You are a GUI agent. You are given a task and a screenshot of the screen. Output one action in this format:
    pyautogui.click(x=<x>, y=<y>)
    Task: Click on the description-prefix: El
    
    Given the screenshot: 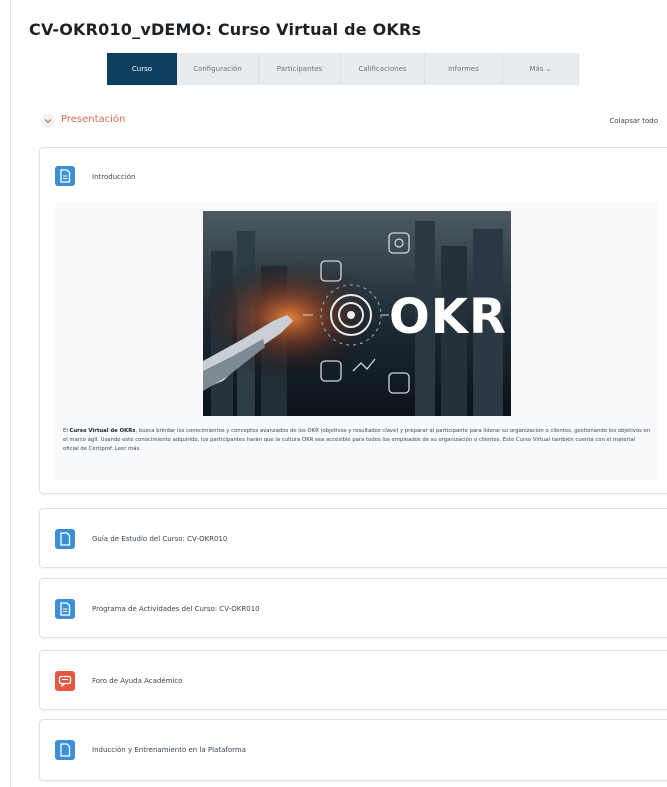 What is the action you would take?
    pyautogui.click(x=65, y=431)
    